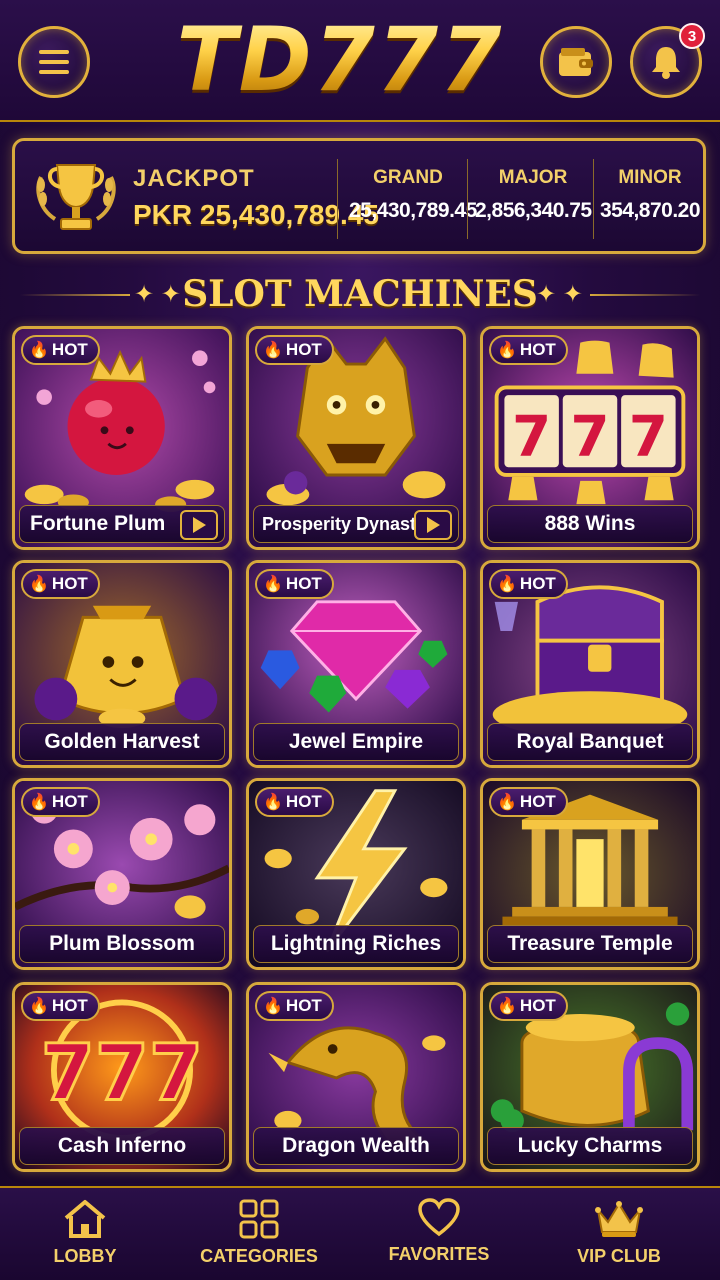 This screenshot has width=720, height=1280. I want to click on game-card-fortune-plum: 🔥 HOT Fortune Plum, so click(122, 438).